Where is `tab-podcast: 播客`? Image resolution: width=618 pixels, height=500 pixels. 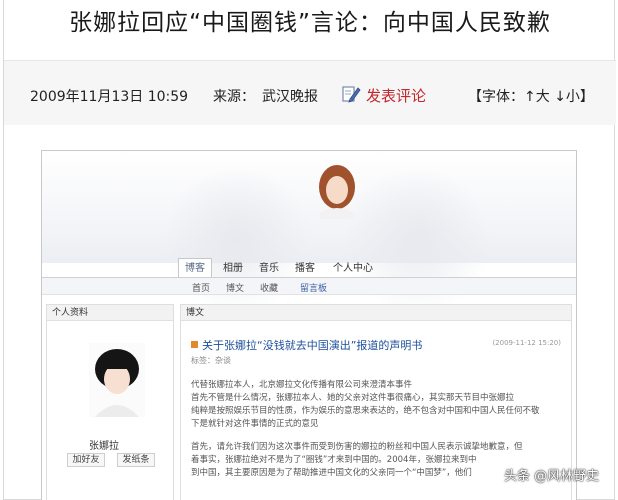 tab-podcast: 播客 is located at coordinates (305, 268).